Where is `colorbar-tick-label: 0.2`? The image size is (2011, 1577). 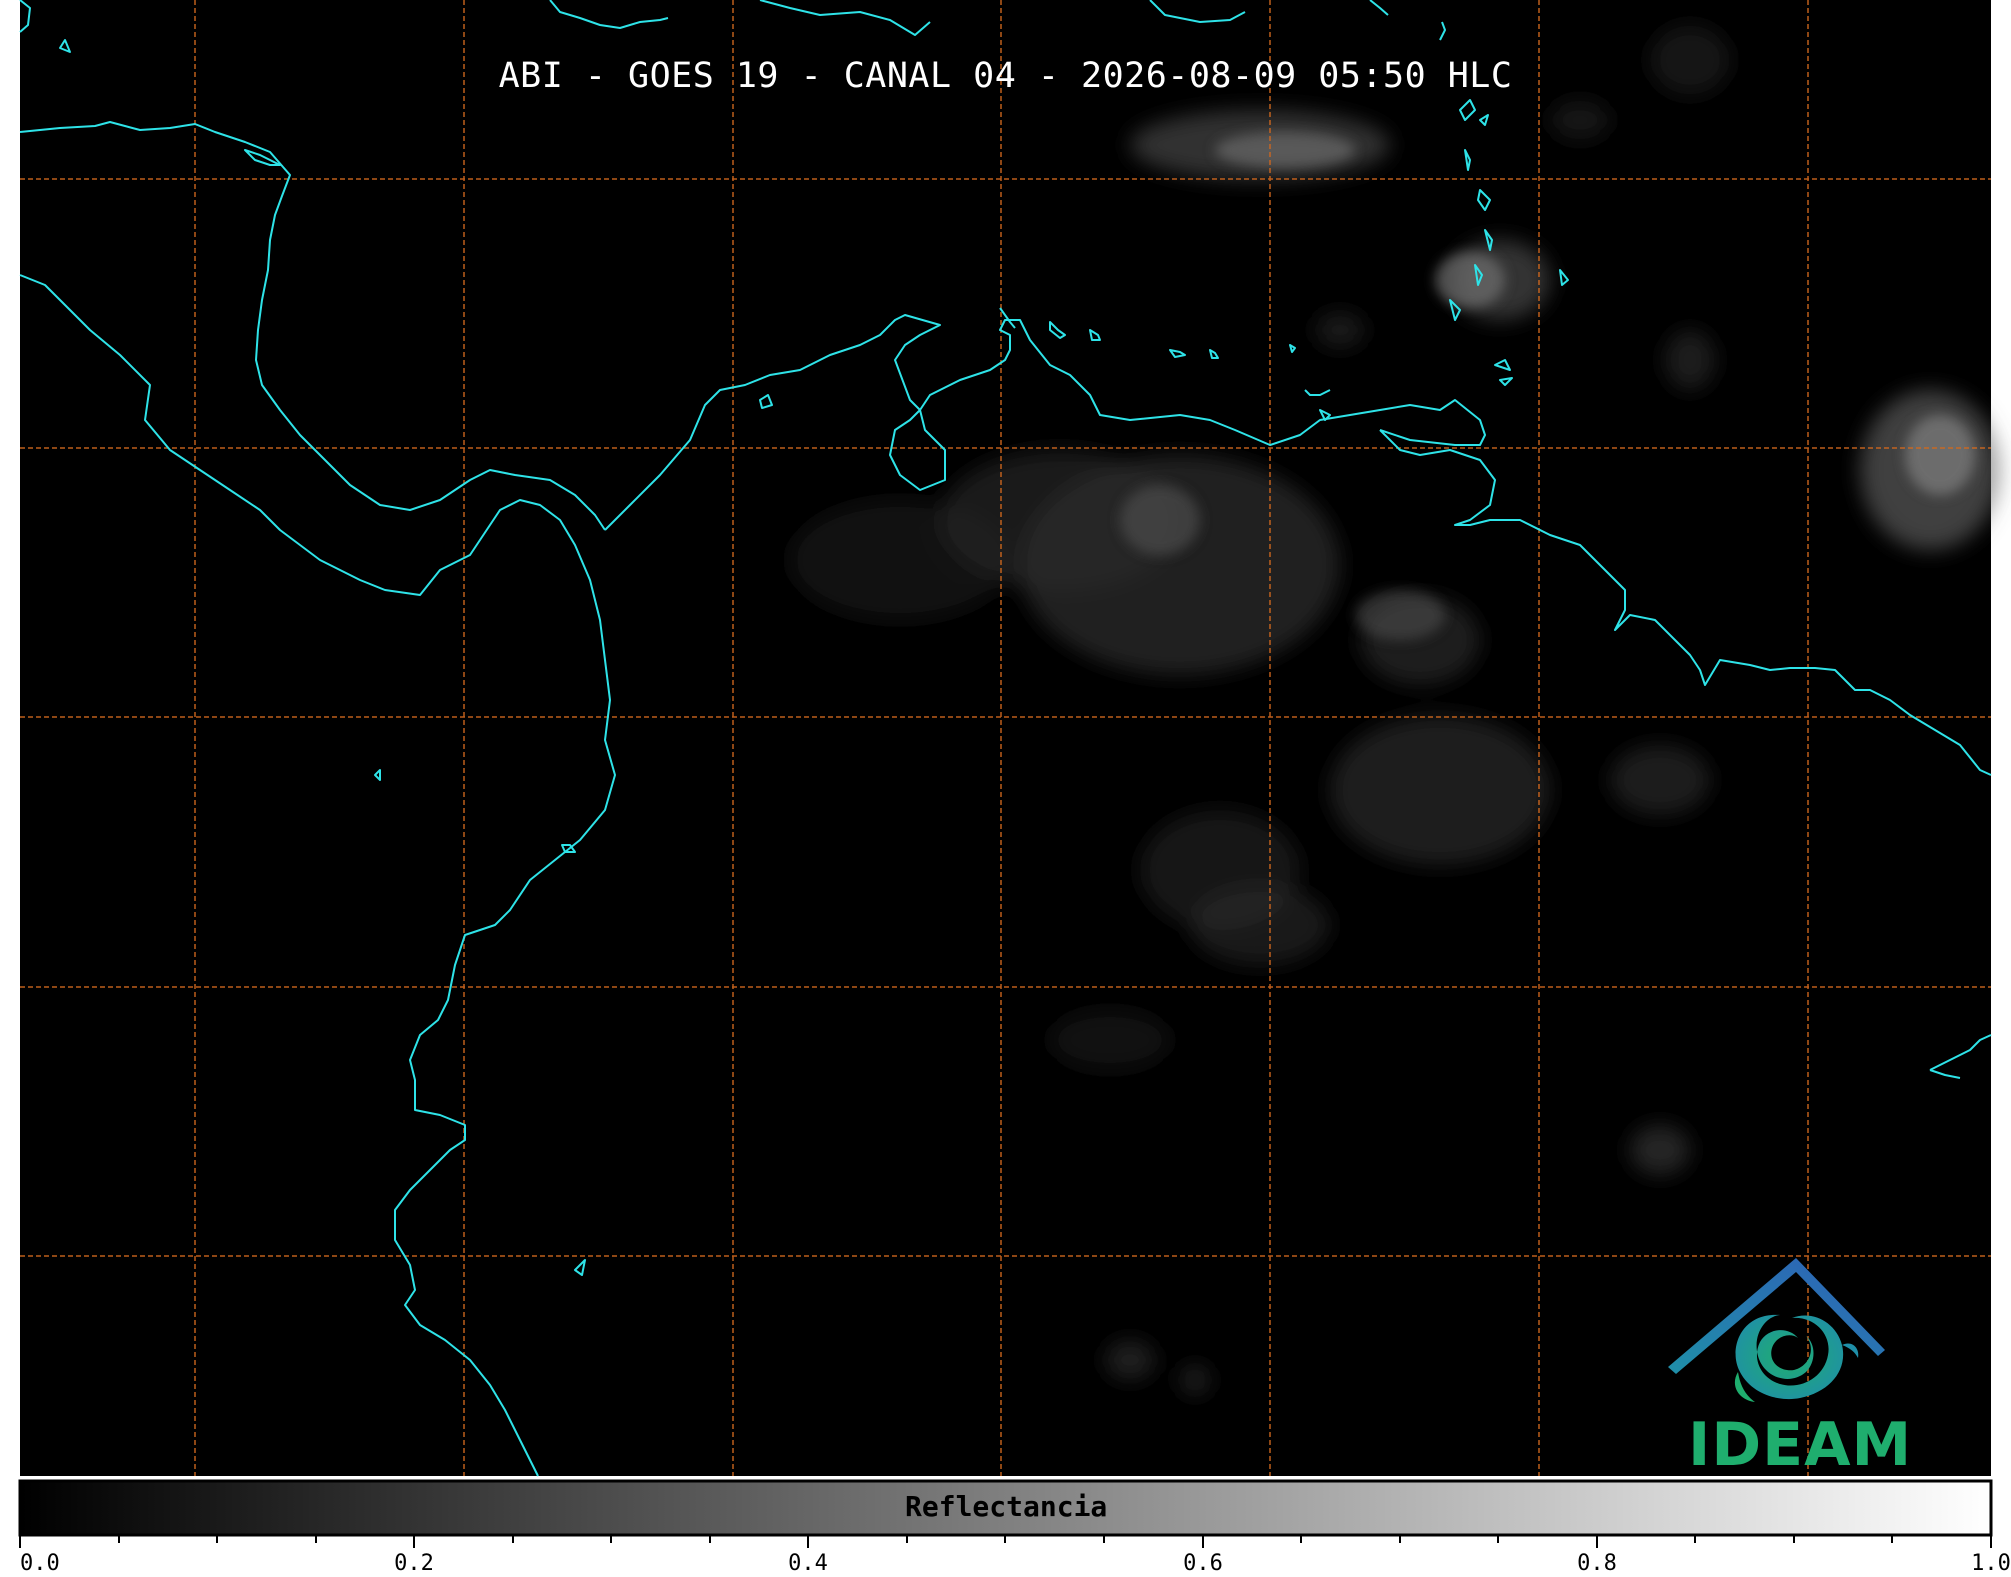 colorbar-tick-label: 0.2 is located at coordinates (414, 1563).